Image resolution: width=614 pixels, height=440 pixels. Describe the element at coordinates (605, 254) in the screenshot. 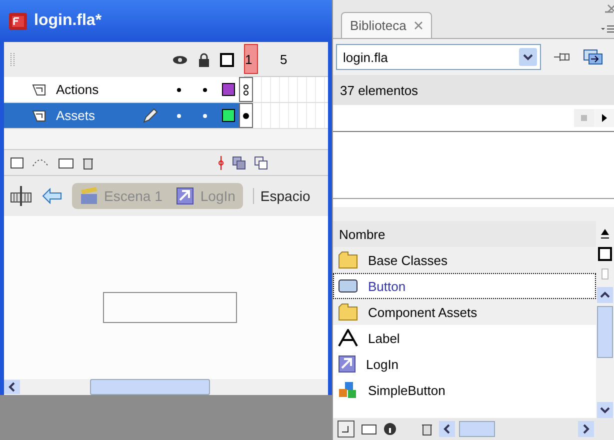

I see `wide-view-icon` at that location.